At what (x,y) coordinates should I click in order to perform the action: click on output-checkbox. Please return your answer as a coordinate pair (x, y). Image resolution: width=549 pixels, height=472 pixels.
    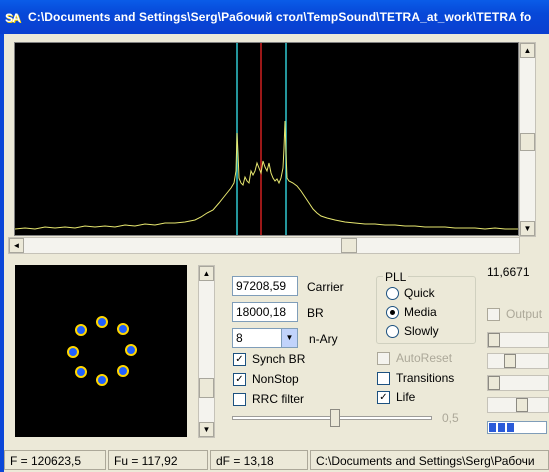
    Looking at the image, I should click on (493, 314).